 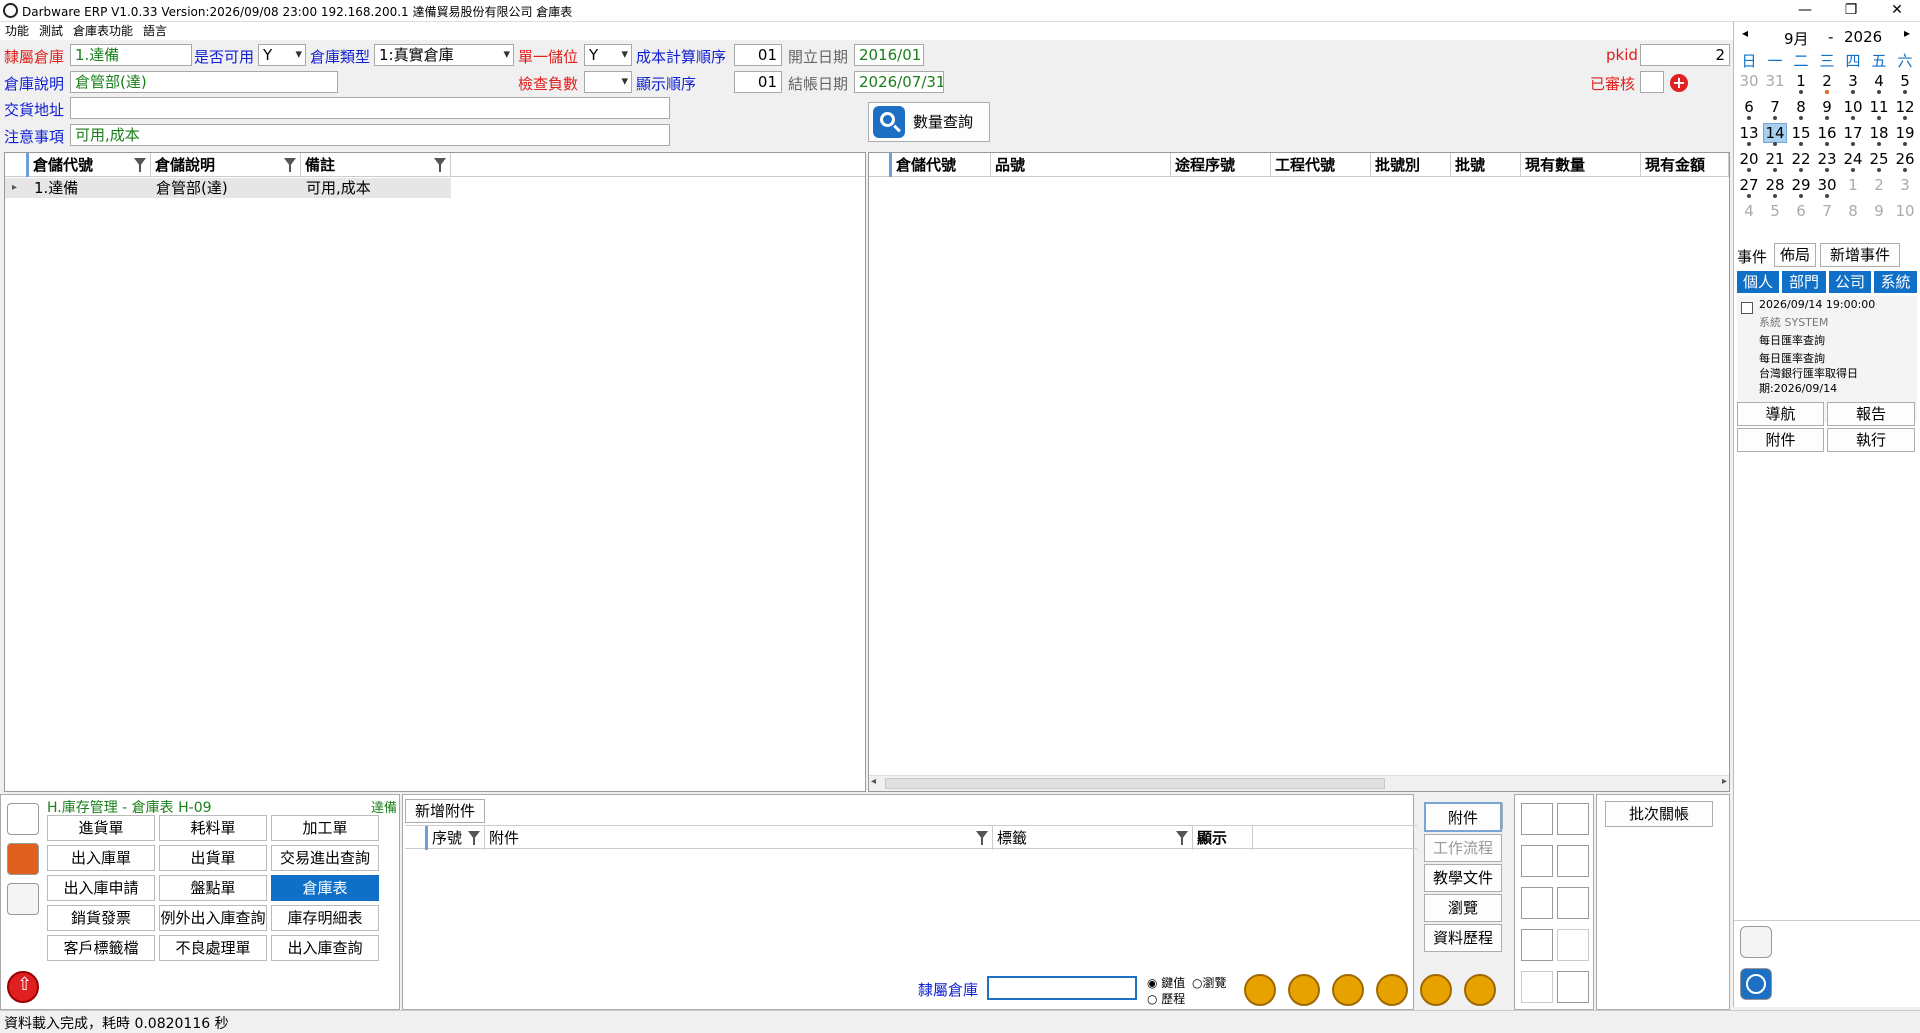 I want to click on calendar-day: 27, so click(x=1749, y=185).